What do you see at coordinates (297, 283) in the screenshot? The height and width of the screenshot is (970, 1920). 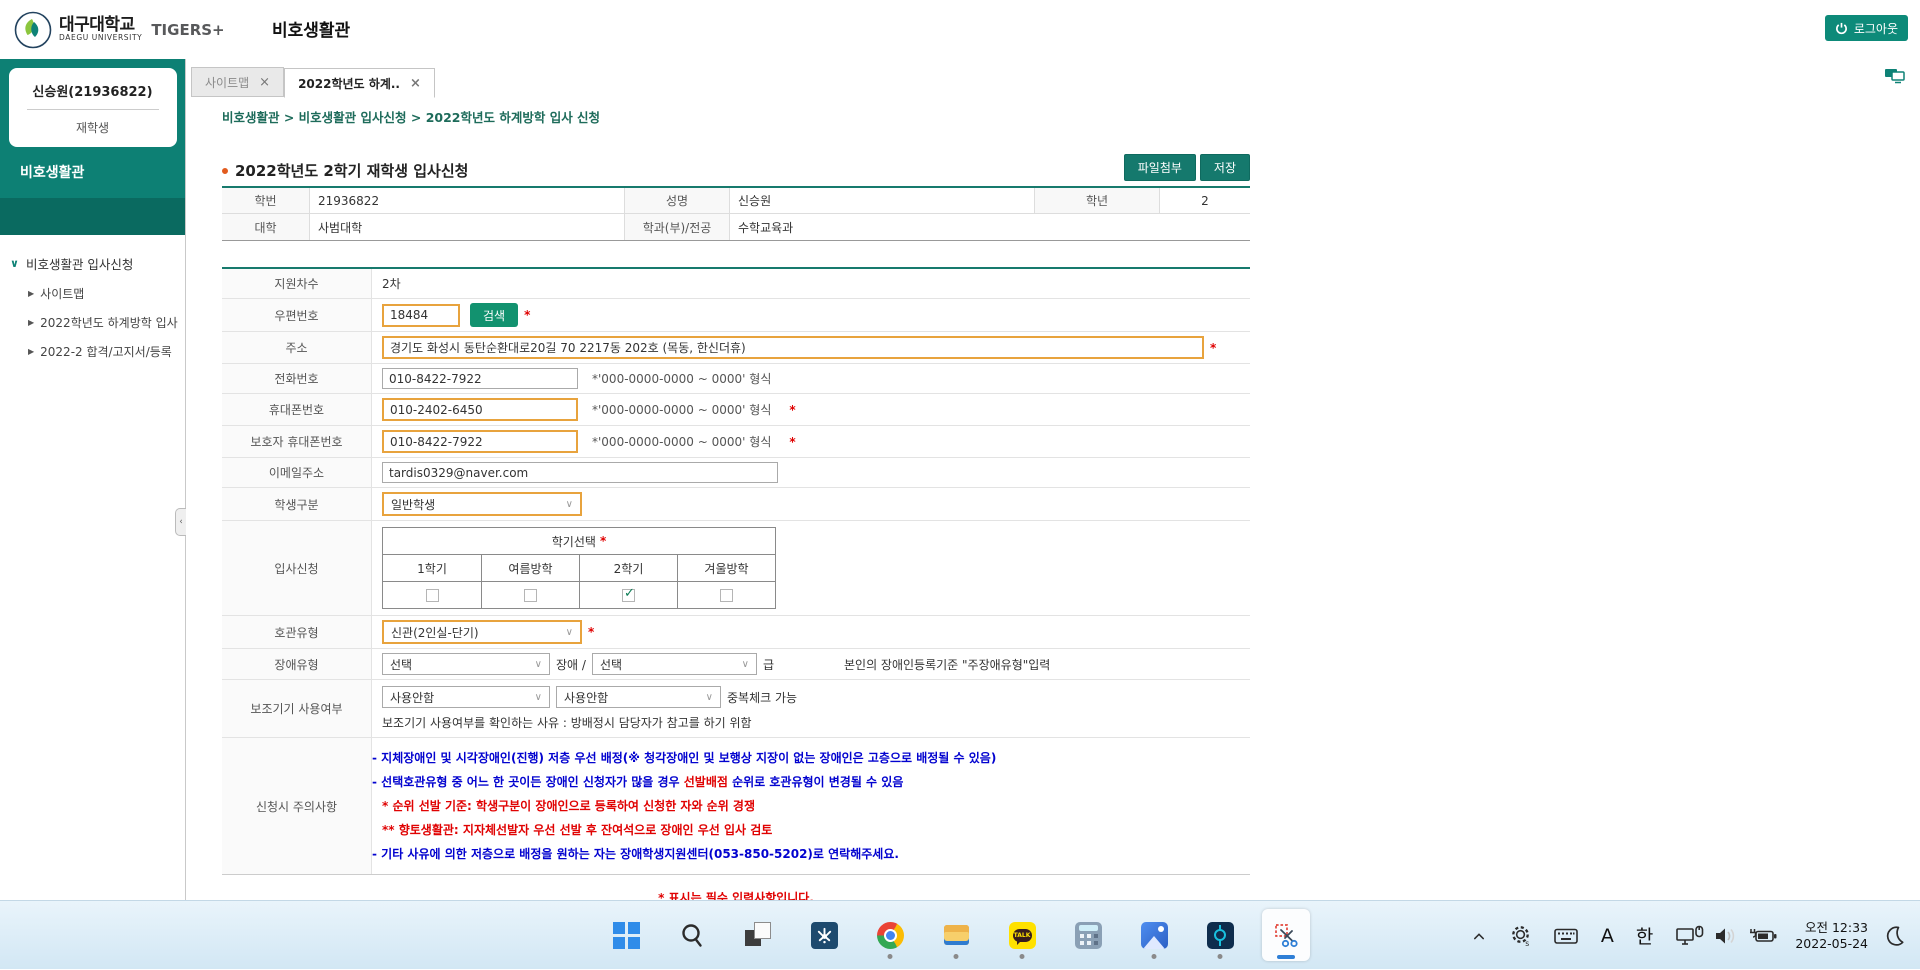 I see `round-label: 지원차수` at bounding box center [297, 283].